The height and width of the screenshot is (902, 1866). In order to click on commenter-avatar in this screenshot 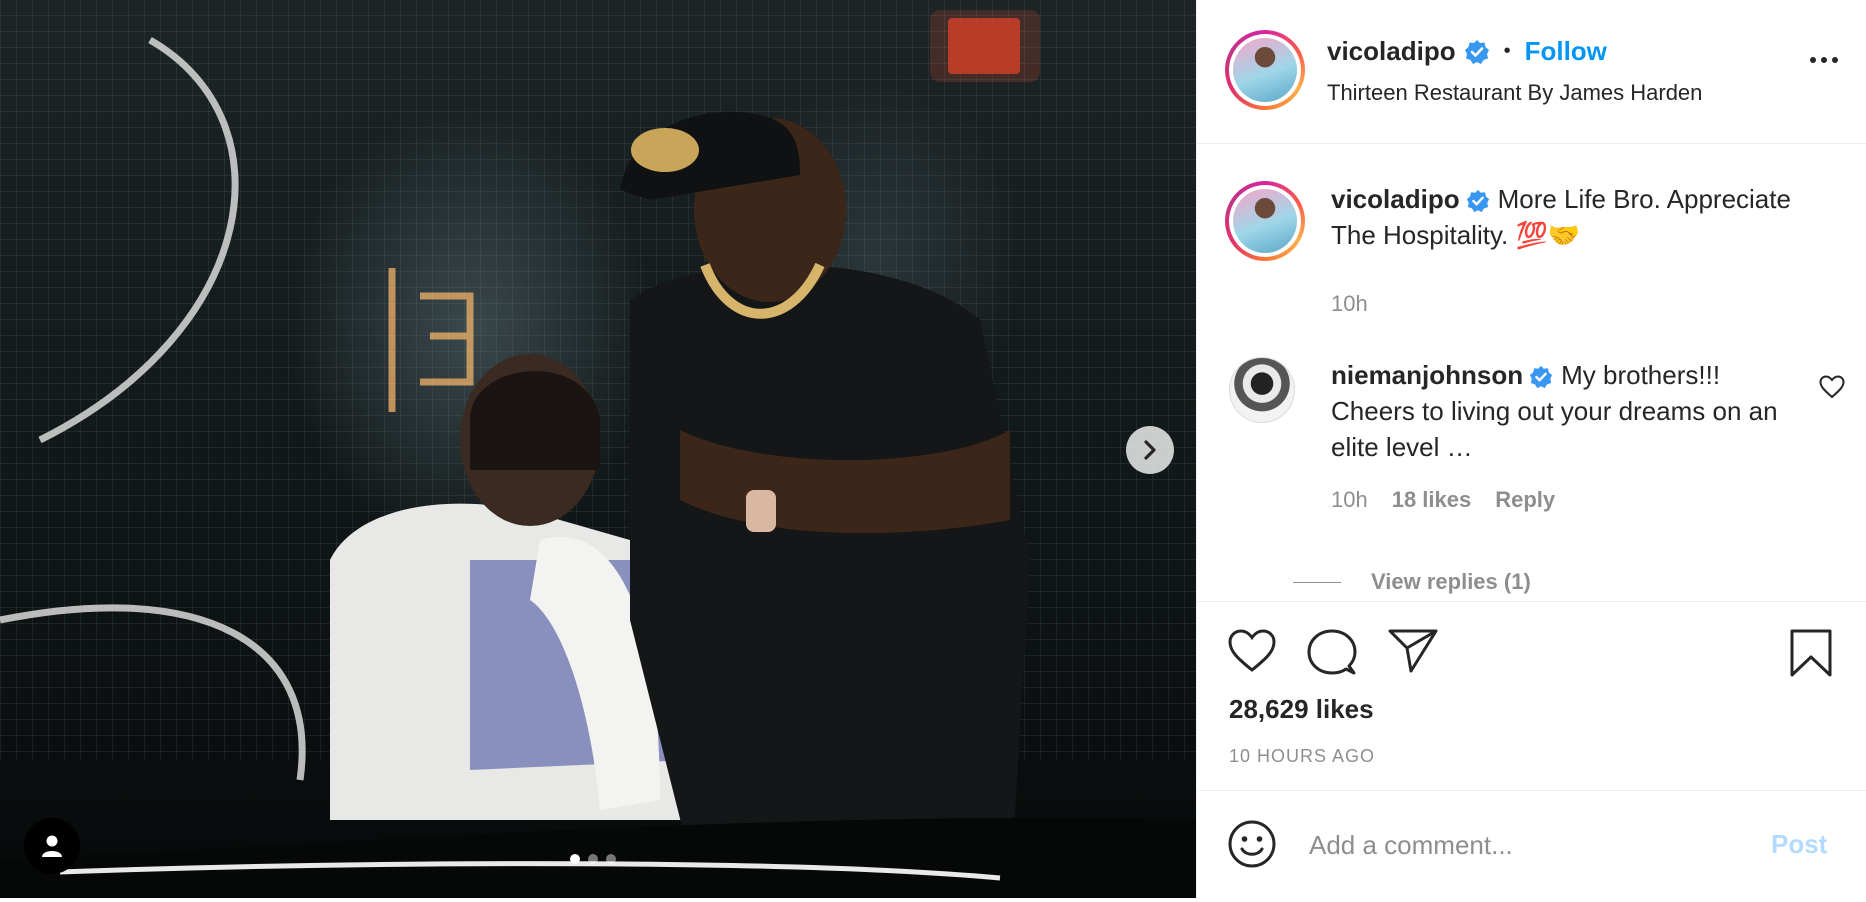, I will do `click(1262, 390)`.